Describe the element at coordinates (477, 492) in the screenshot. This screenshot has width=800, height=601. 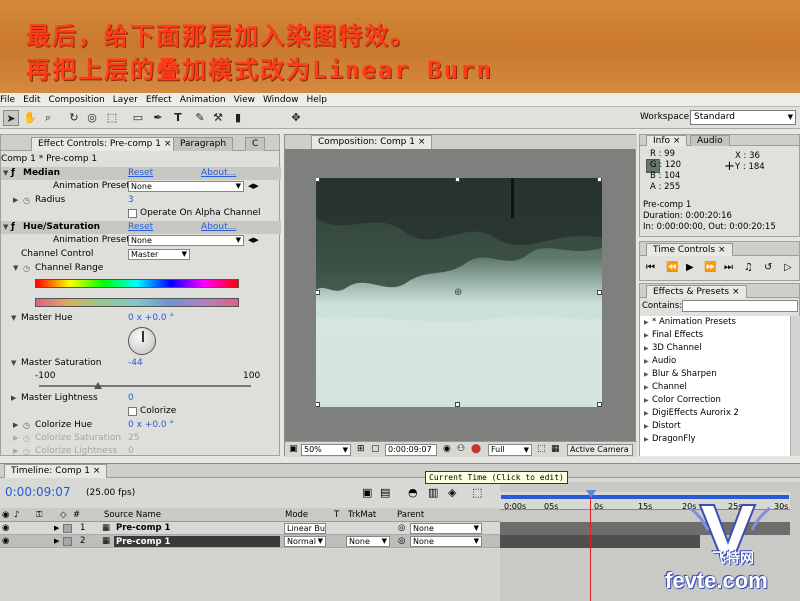
I see `graph-editor-icon: ⬚` at that location.